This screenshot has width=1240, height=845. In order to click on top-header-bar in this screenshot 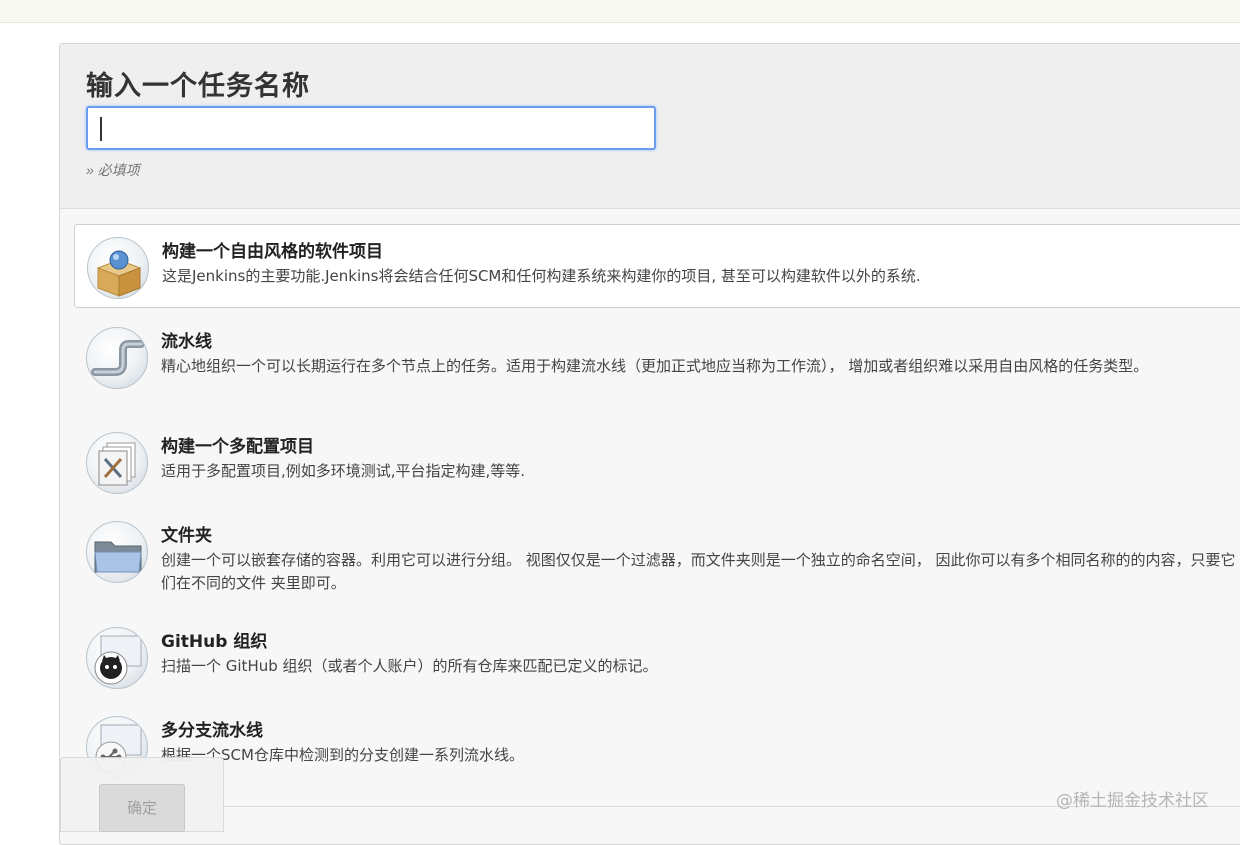, I will do `click(620, 11)`.